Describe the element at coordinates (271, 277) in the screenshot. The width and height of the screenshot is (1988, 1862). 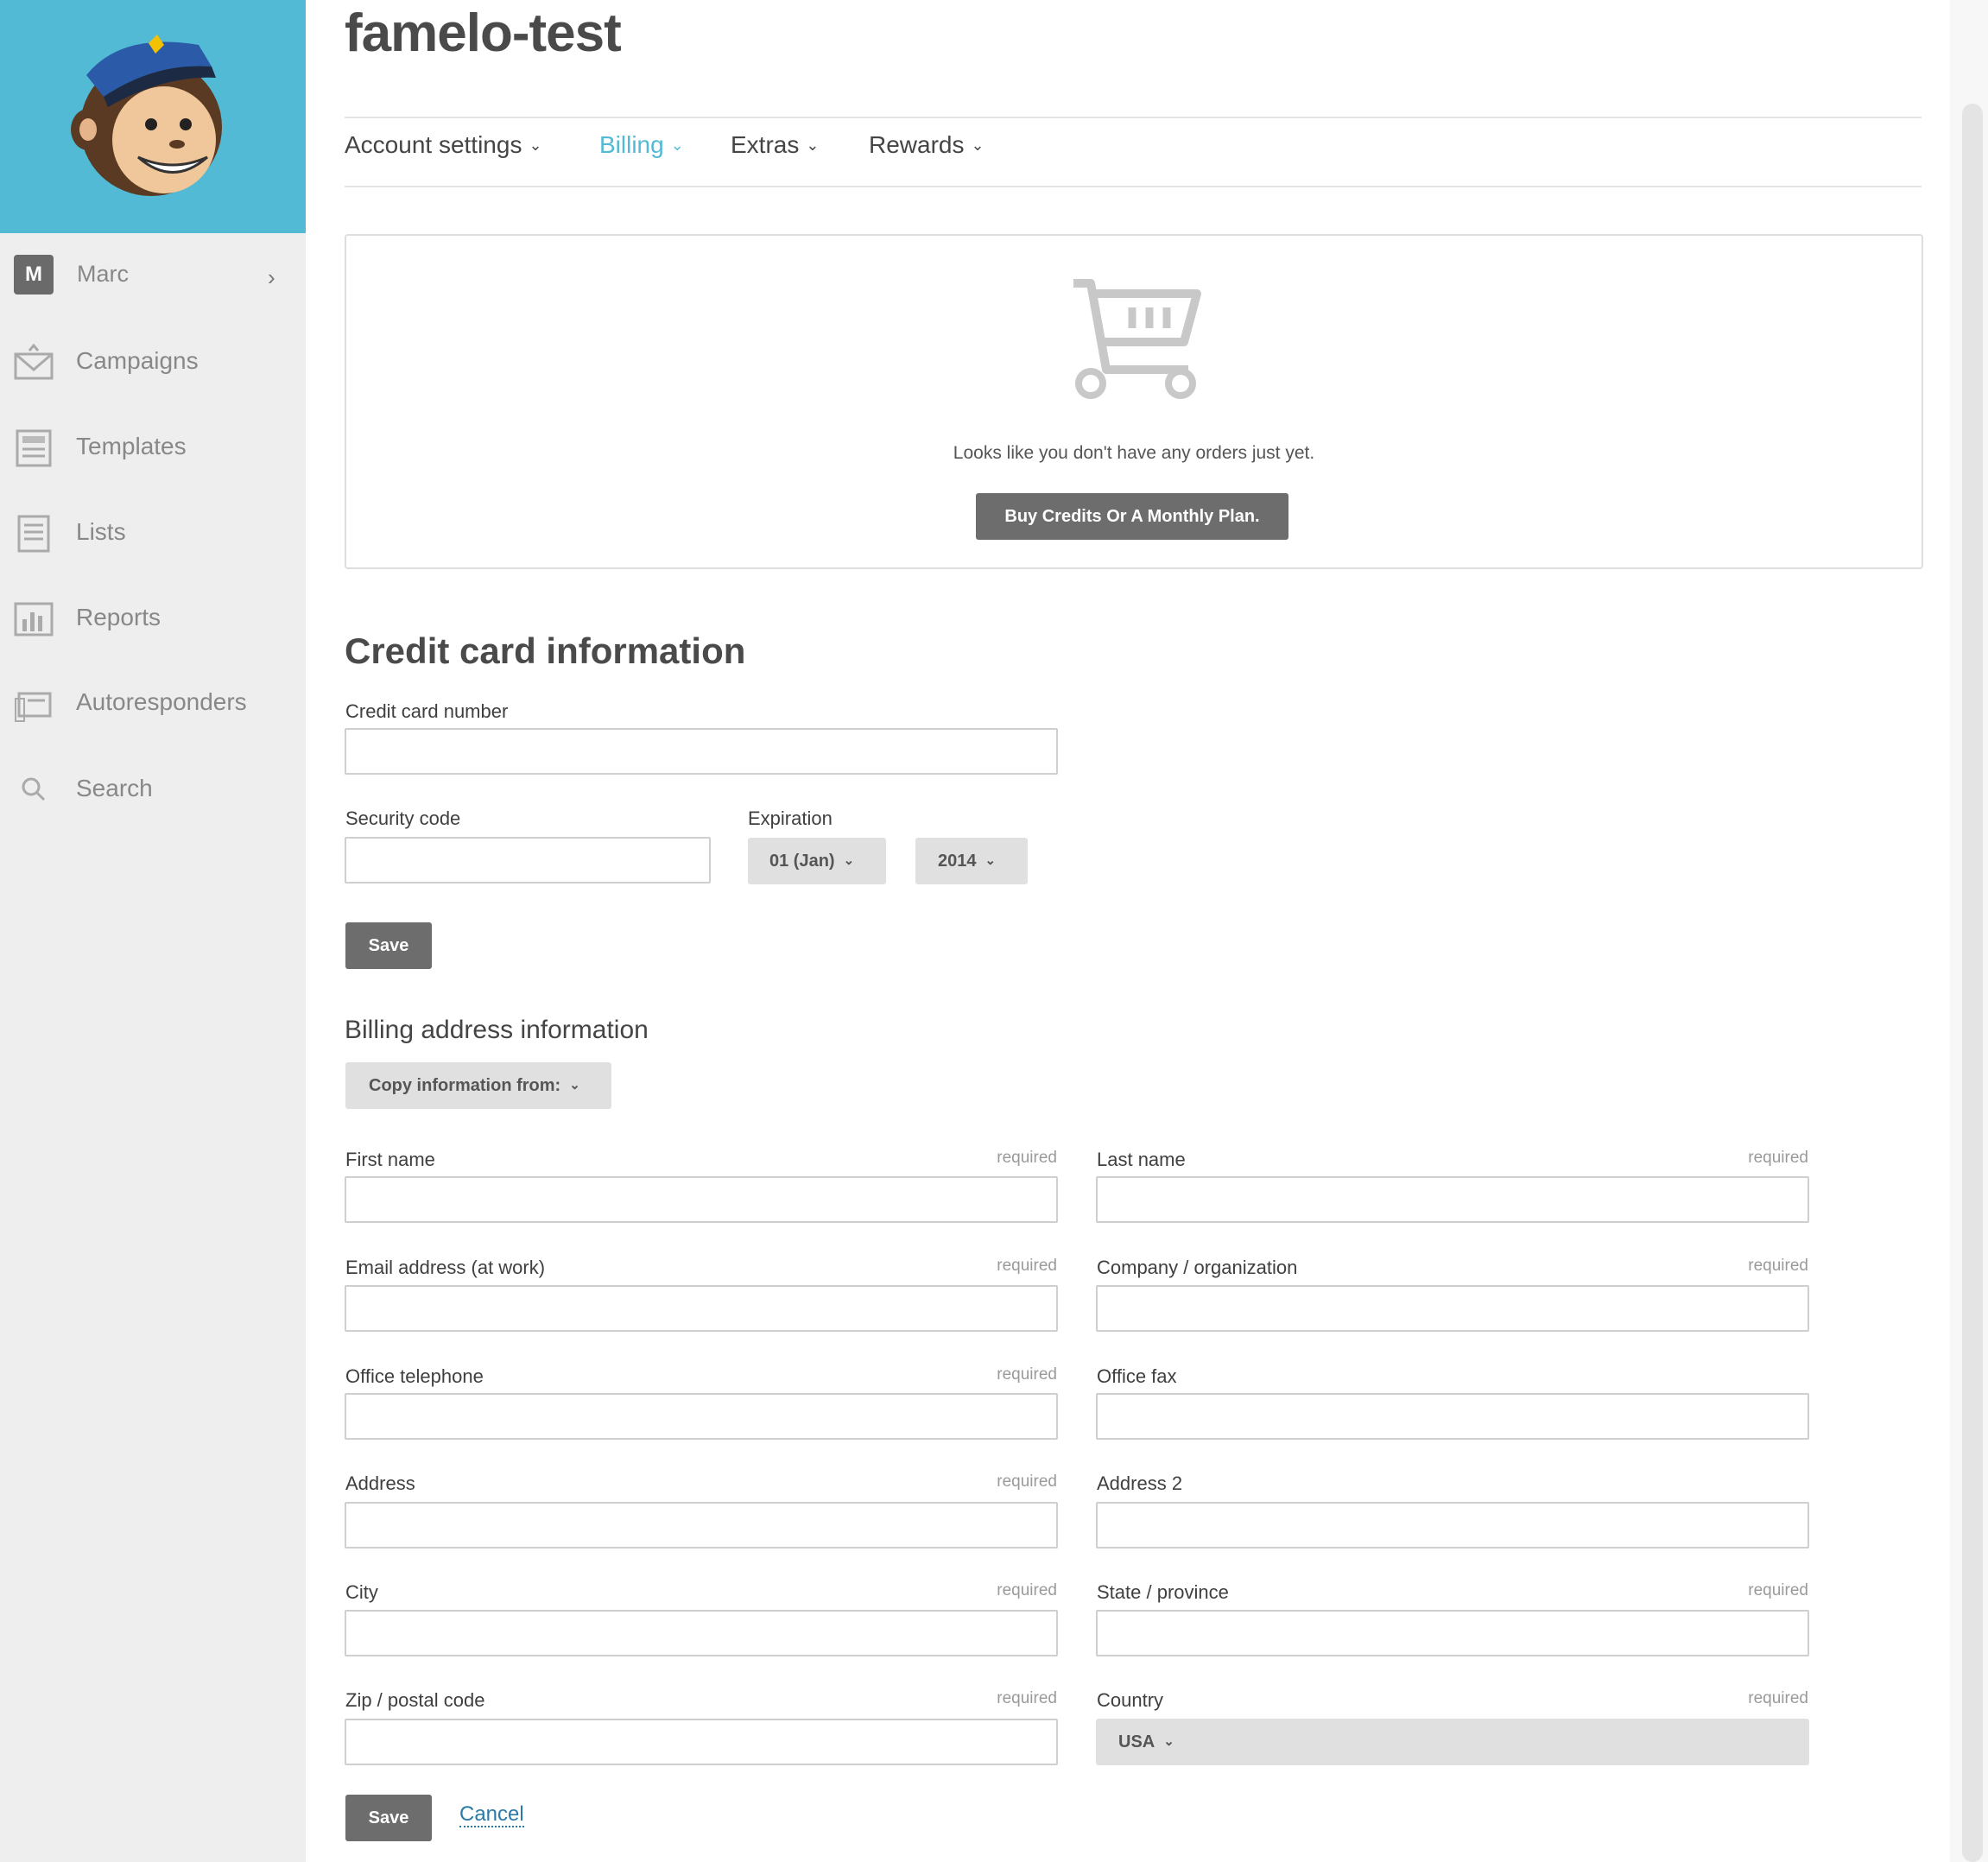
I see `chevron-right-icon: ›` at that location.